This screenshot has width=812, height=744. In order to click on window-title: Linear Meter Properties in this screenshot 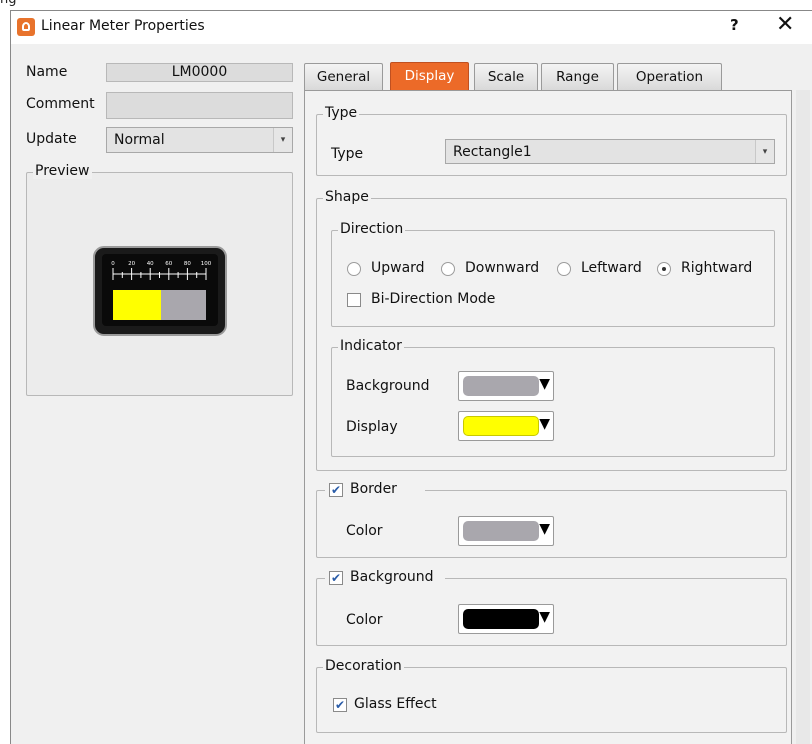, I will do `click(123, 26)`.